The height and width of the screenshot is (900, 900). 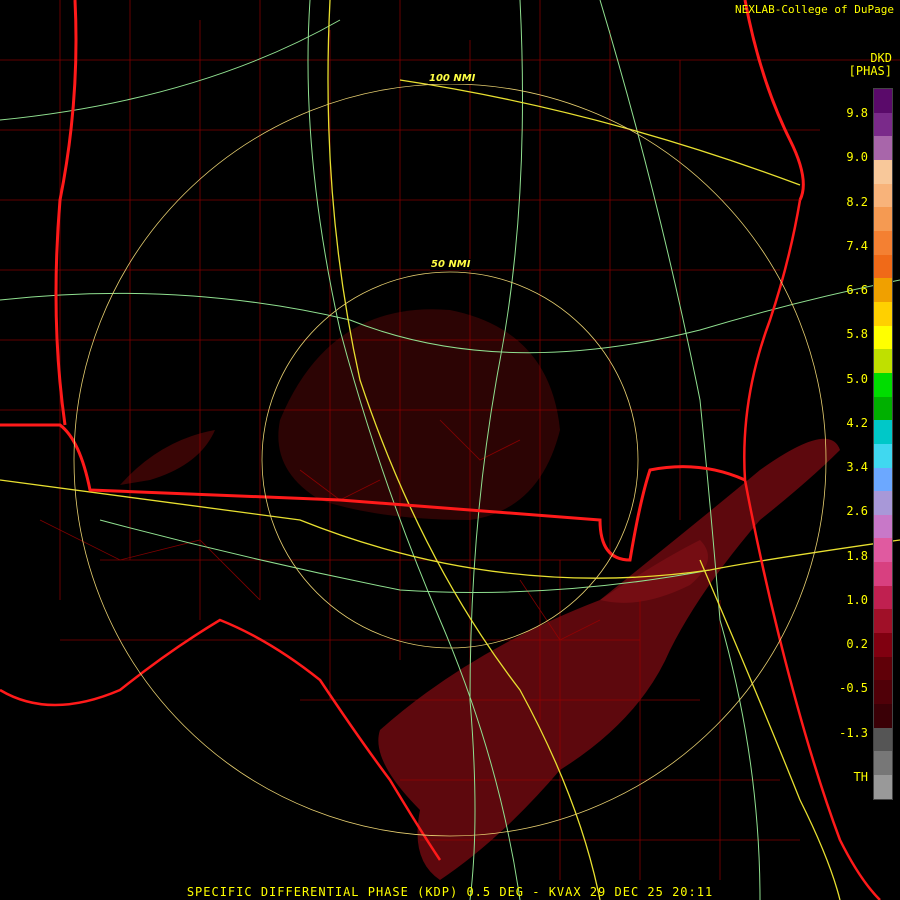 What do you see at coordinates (857, 555) in the screenshot?
I see `color-scale-tick-label: 1.8` at bounding box center [857, 555].